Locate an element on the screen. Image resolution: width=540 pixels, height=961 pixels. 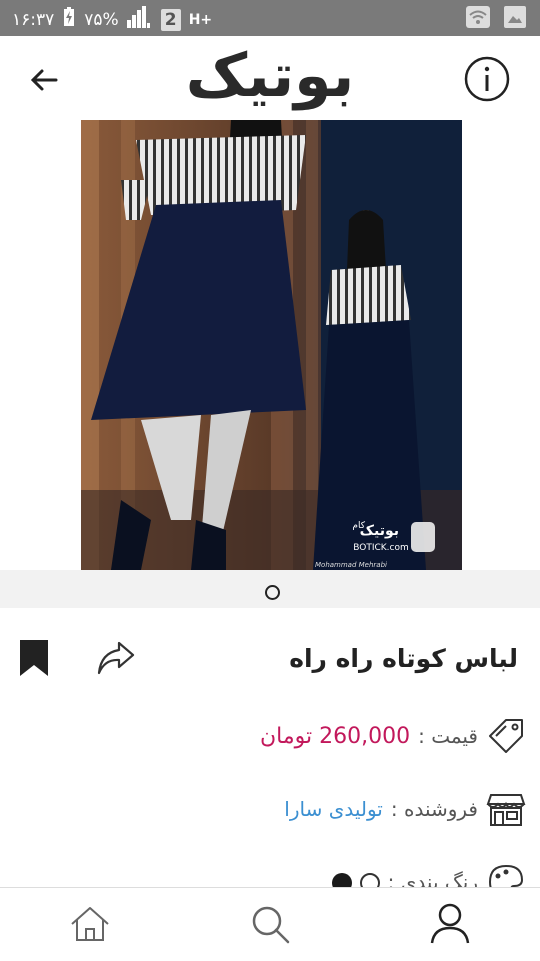
info-icon is located at coordinates (487, 79).